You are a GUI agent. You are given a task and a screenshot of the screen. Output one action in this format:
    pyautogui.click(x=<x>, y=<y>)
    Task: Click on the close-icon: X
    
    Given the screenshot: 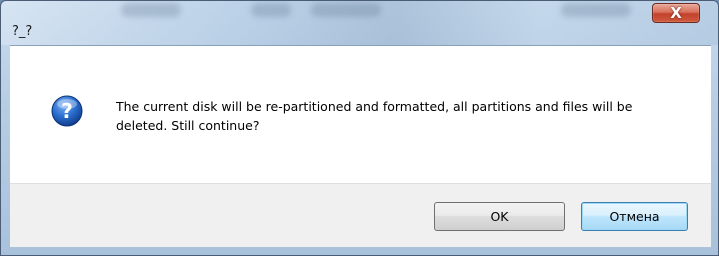 What is the action you would take?
    pyautogui.click(x=676, y=12)
    